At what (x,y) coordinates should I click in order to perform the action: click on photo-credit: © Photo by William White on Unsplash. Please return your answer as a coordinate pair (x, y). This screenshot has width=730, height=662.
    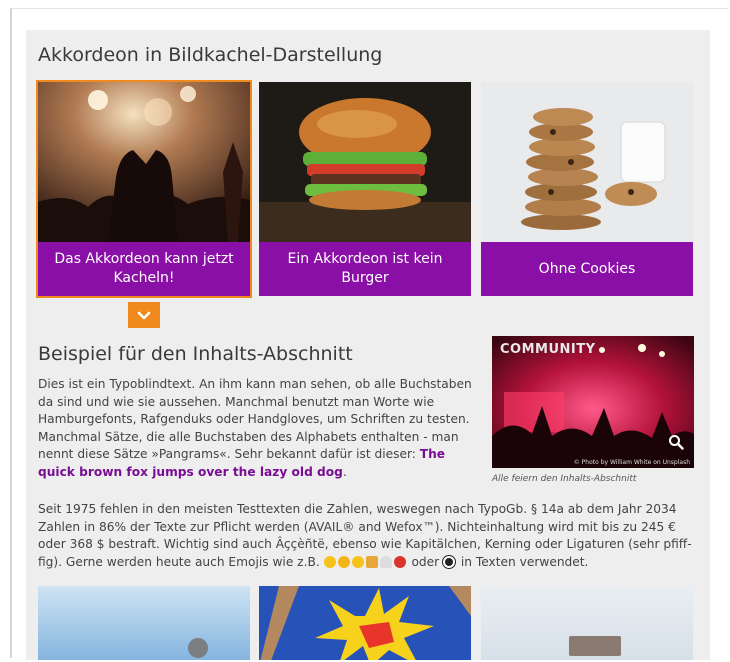
    Looking at the image, I should click on (631, 462).